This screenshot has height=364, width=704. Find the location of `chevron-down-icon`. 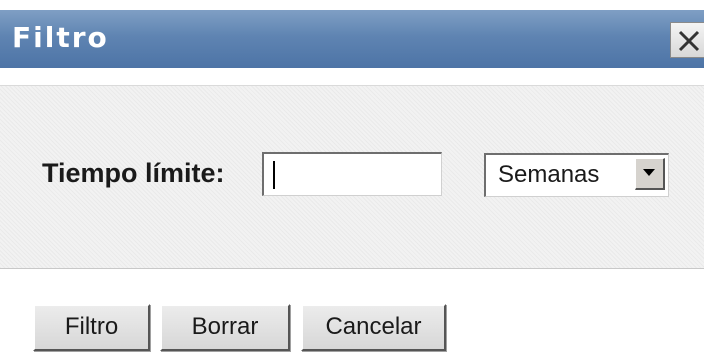

chevron-down-icon is located at coordinates (649, 172).